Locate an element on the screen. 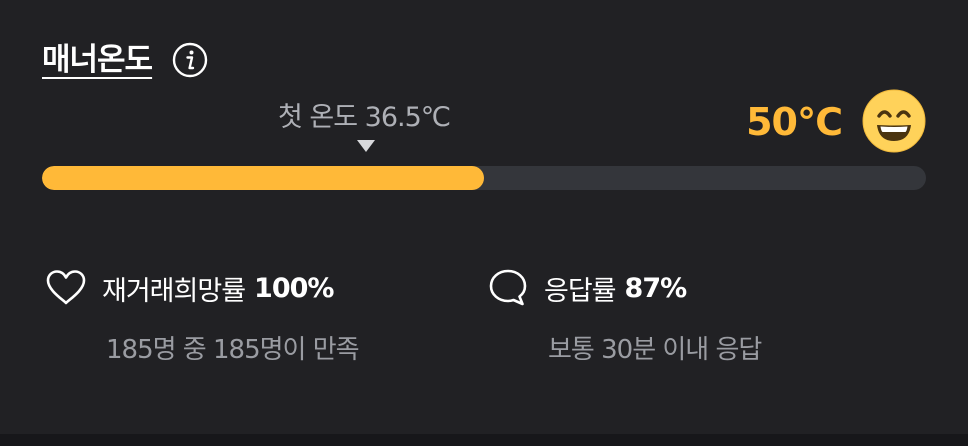 This screenshot has height=446, width=968. response-rate-stat: 응답률 87% 보통 30분 이내 응답 is located at coordinates (624, 315).